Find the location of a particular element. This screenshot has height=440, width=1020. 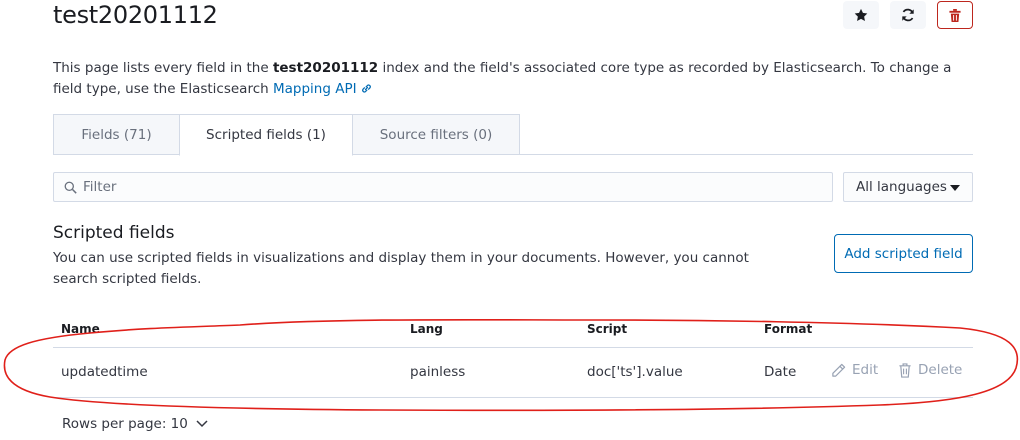

rows-per-page-button: Rows per page: 10 is located at coordinates (135, 424).